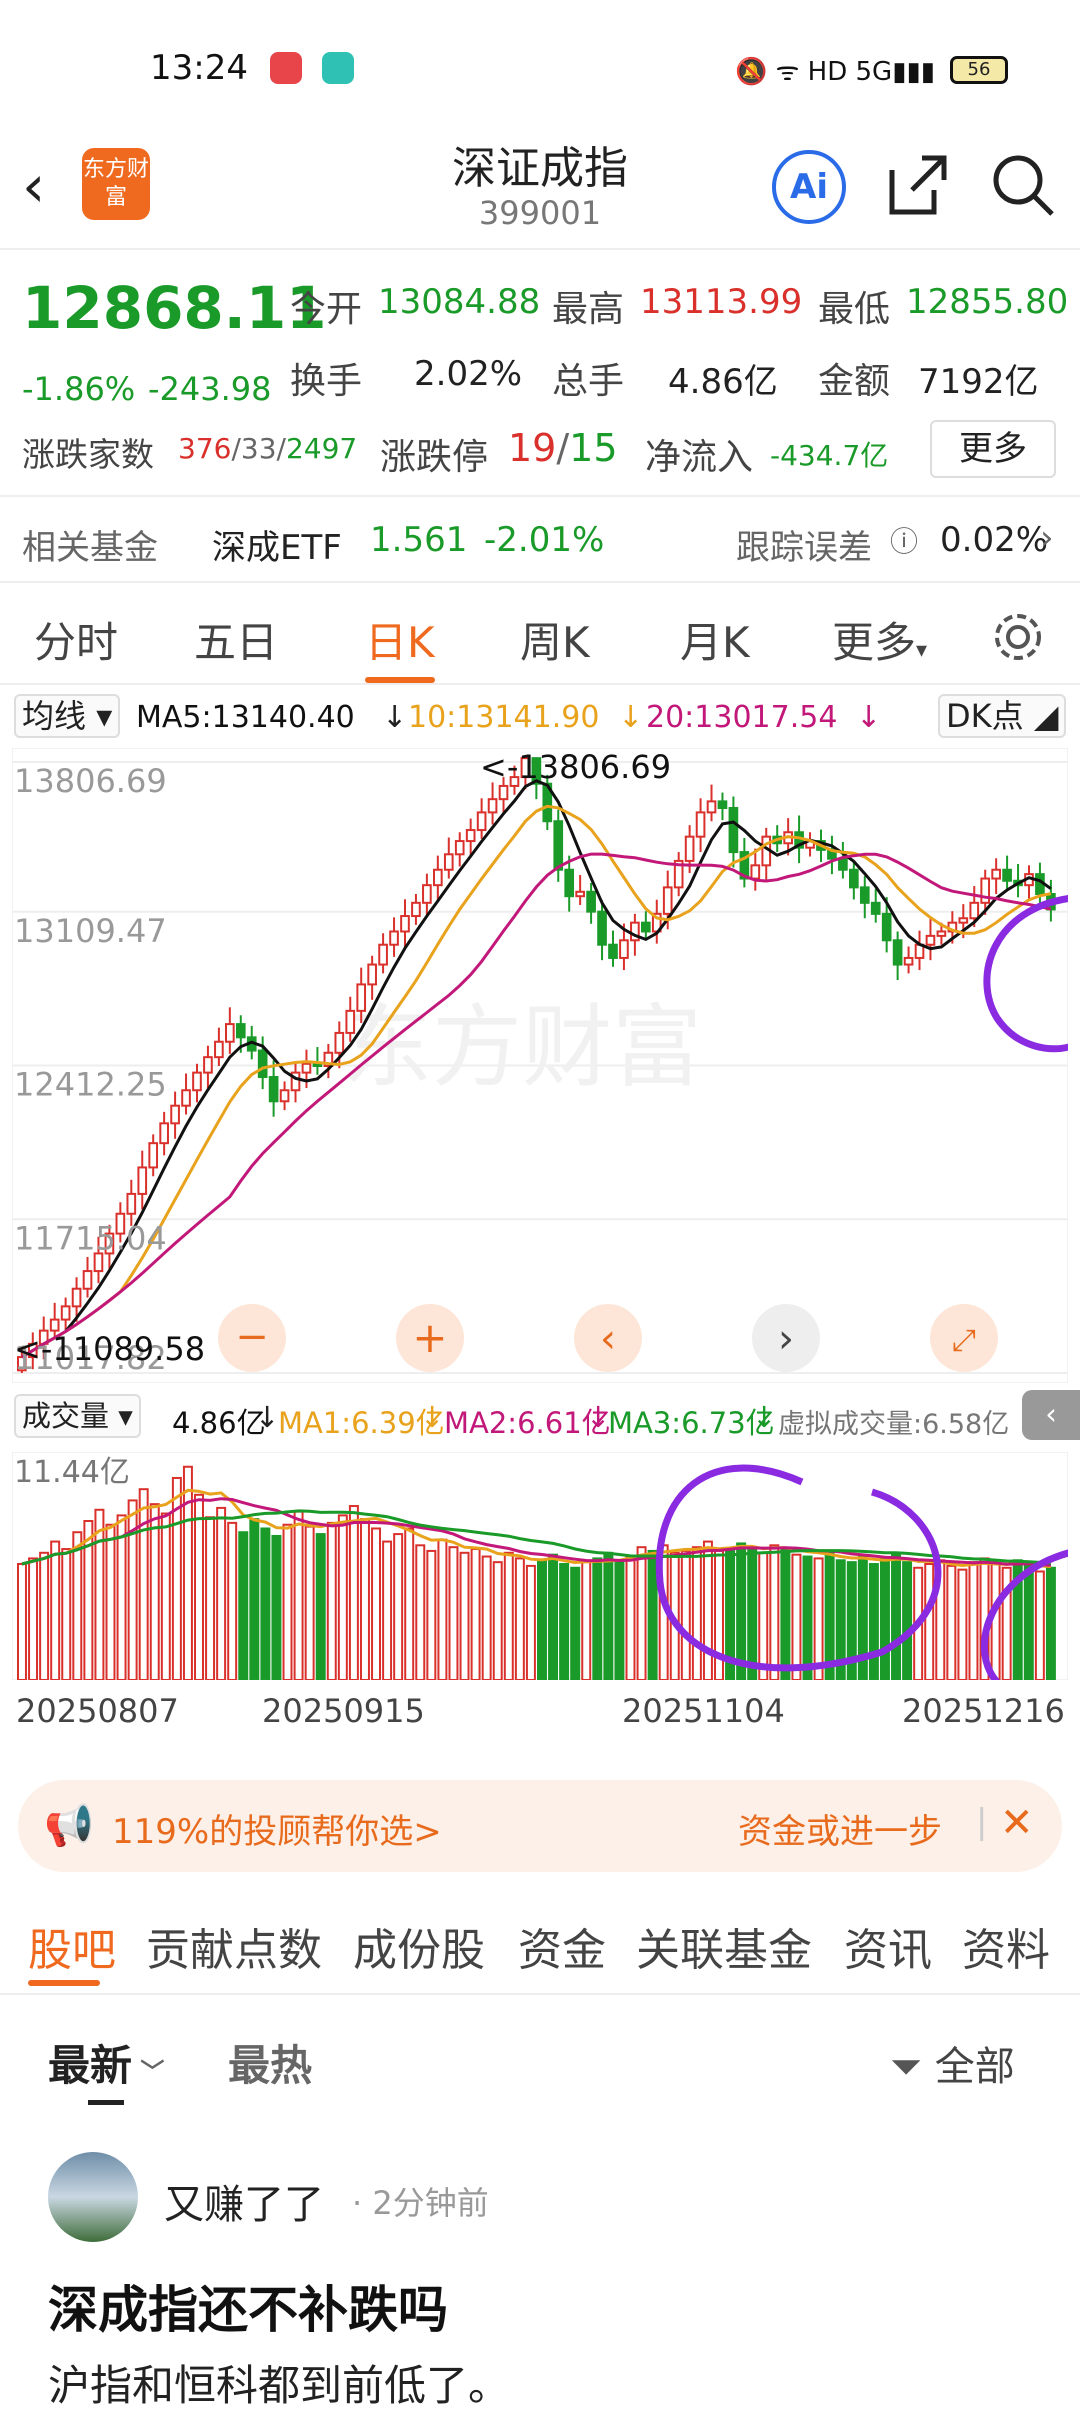  I want to click on app-notification-icon, so click(338, 68).